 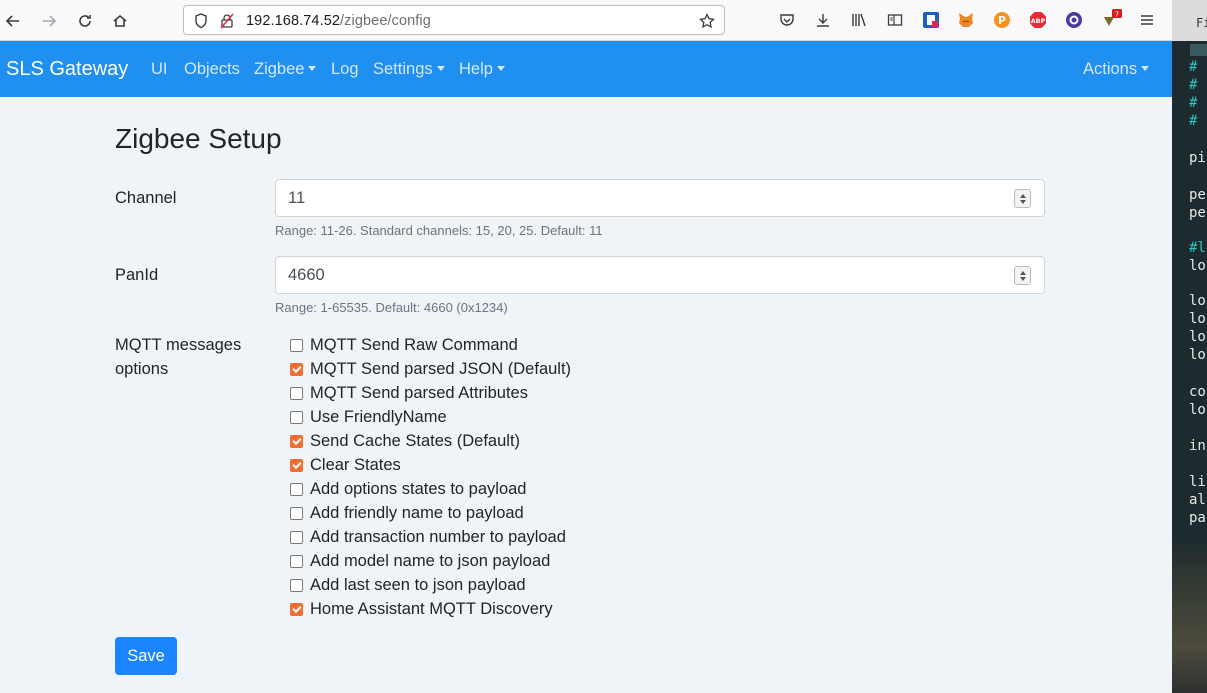 What do you see at coordinates (454, 20) in the screenshot?
I see `url-bar: 192.168.74.52/zigbee/config` at bounding box center [454, 20].